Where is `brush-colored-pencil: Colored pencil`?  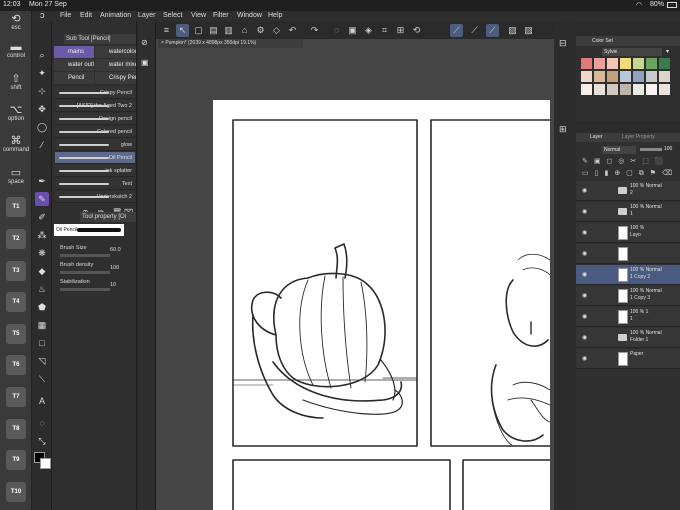
brush-colored-pencil: Colored pencil is located at coordinates (95, 132).